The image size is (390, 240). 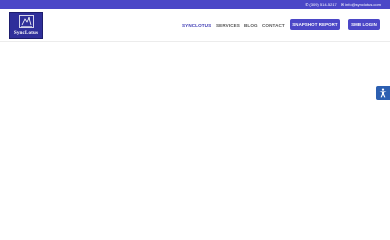 I want to click on accessibility-icon, so click(x=383, y=93).